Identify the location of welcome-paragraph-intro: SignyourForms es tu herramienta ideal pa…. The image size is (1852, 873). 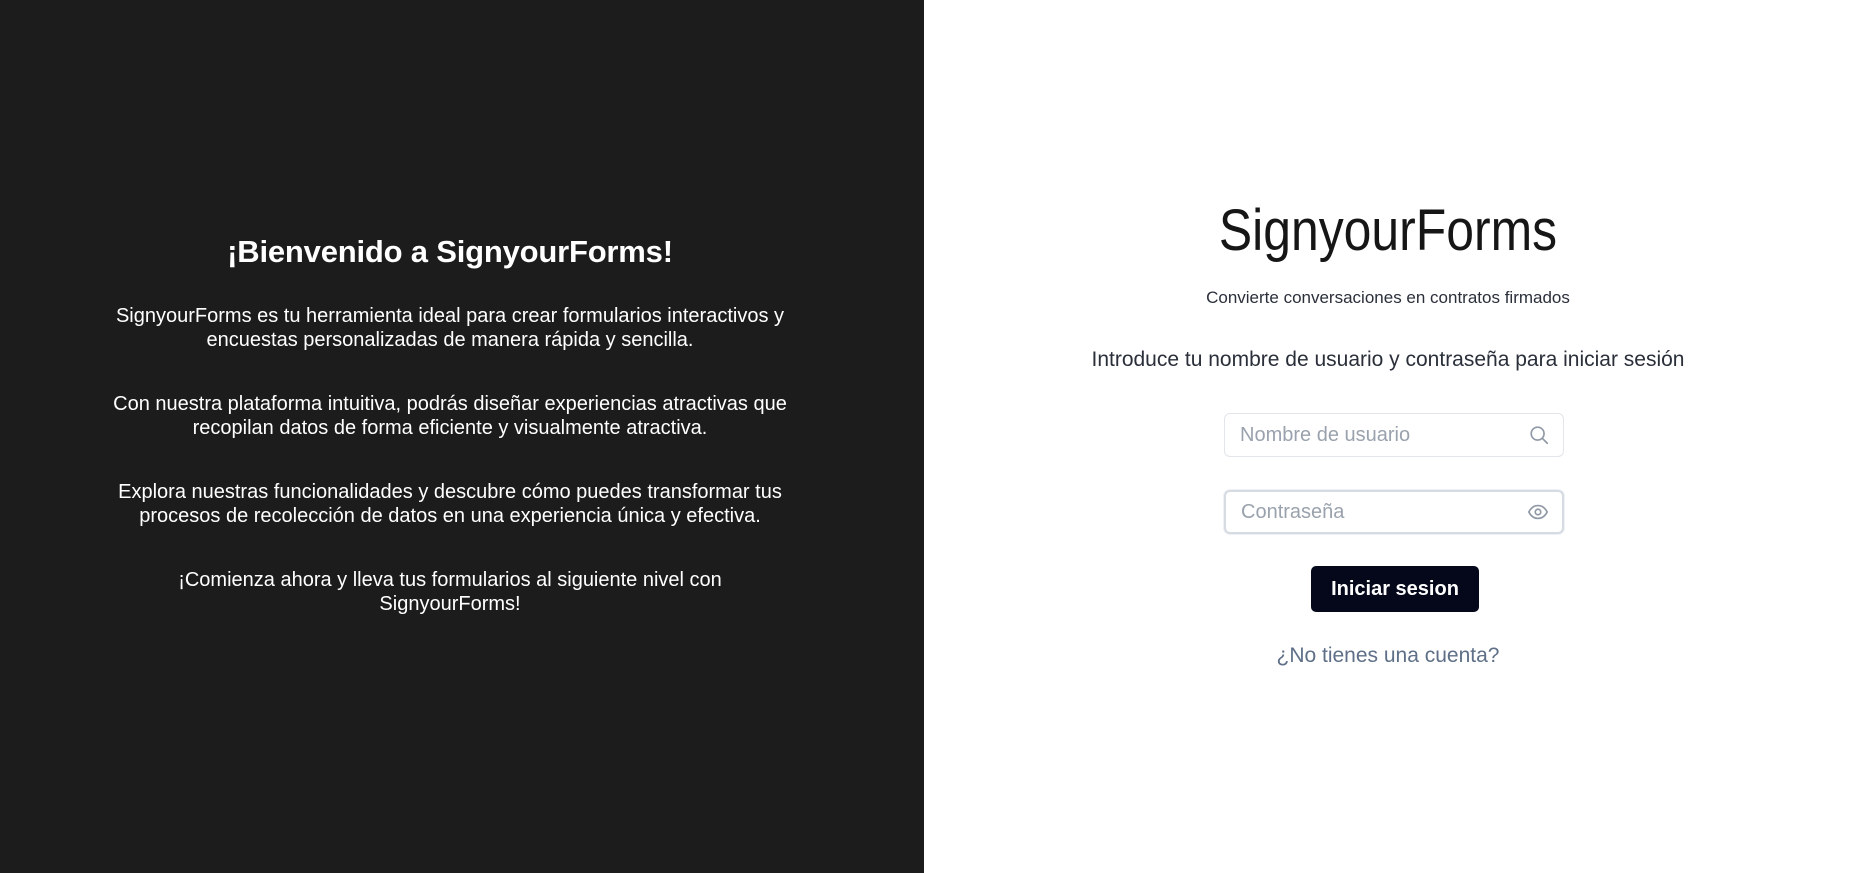
(450, 328).